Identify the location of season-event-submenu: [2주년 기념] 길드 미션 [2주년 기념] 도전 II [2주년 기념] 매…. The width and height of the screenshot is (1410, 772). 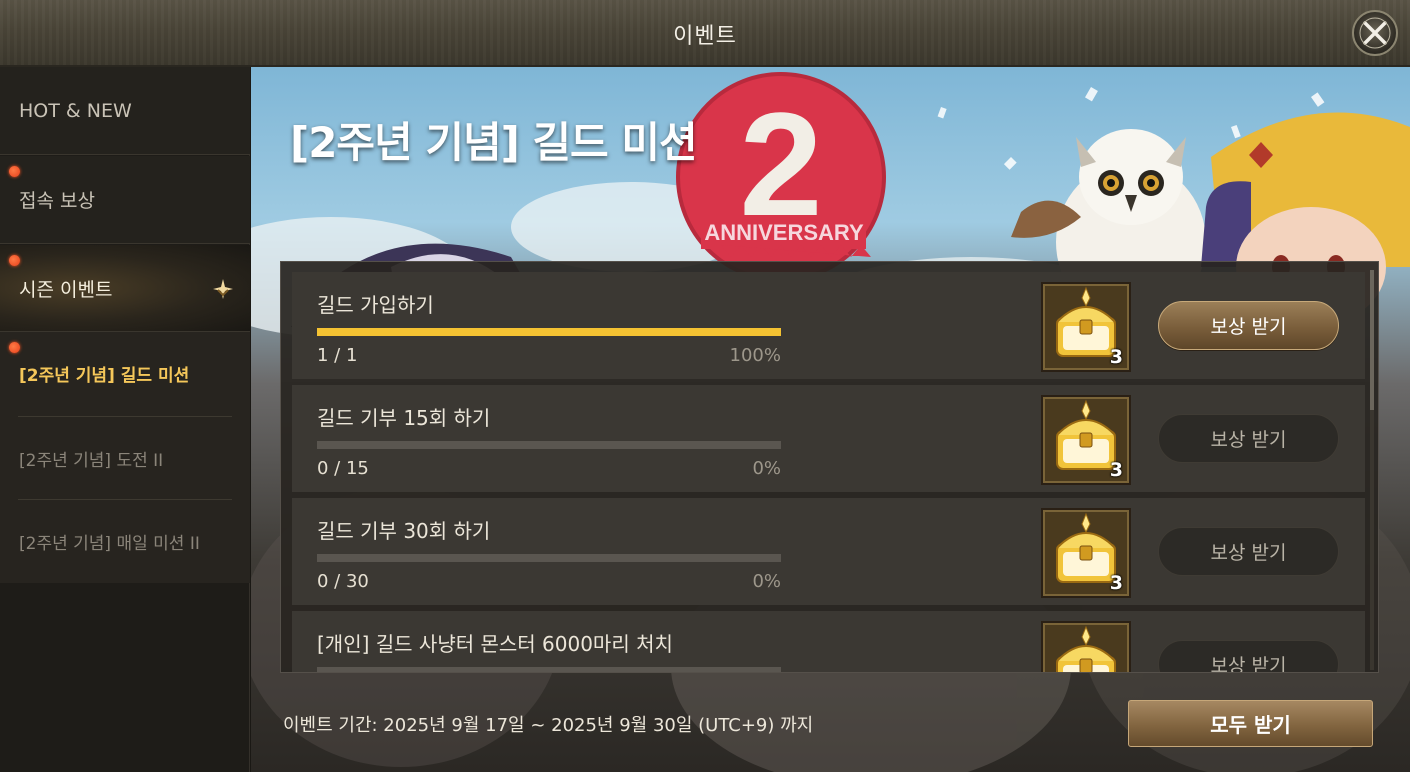
(125, 457).